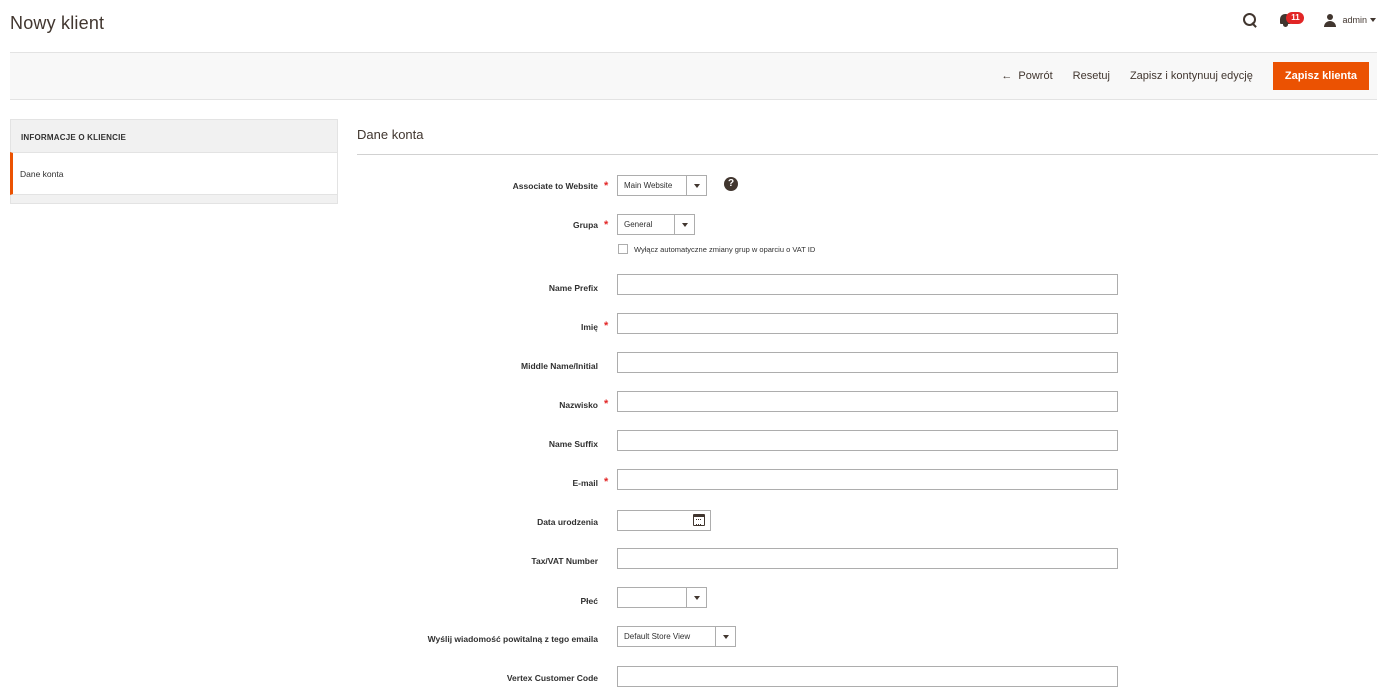  Describe the element at coordinates (559, 366) in the screenshot. I see `middle-name-label: Middle Name/Initial` at that location.